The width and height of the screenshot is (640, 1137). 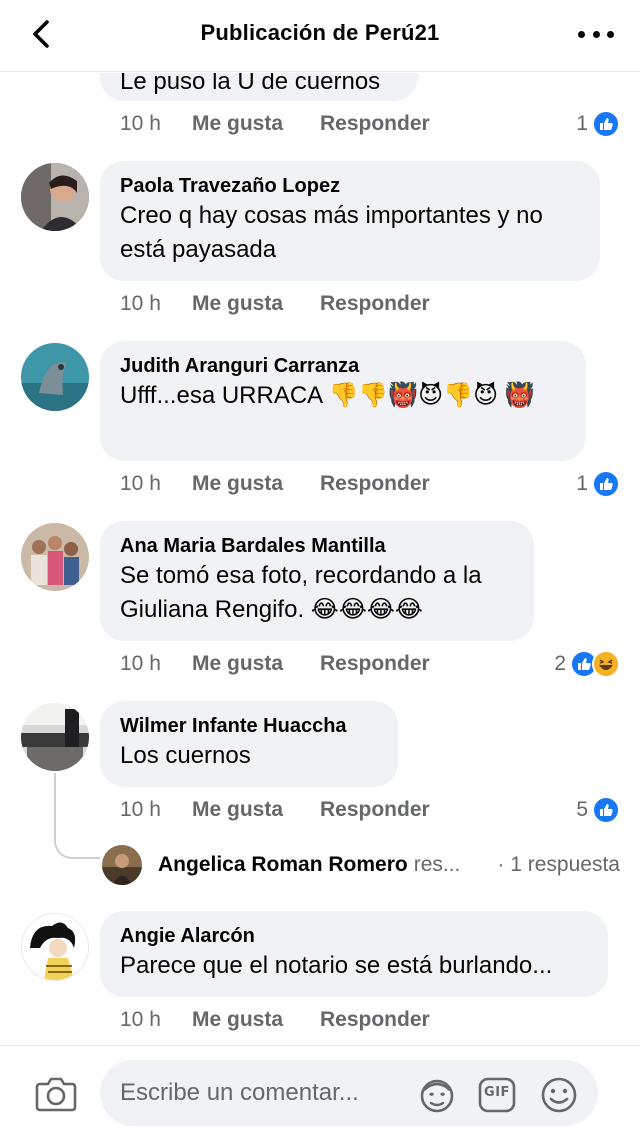 What do you see at coordinates (327, 395) in the screenshot?
I see `comment-text: Ufff...esa URRACA 👎👎👹😈👎😈 👹` at bounding box center [327, 395].